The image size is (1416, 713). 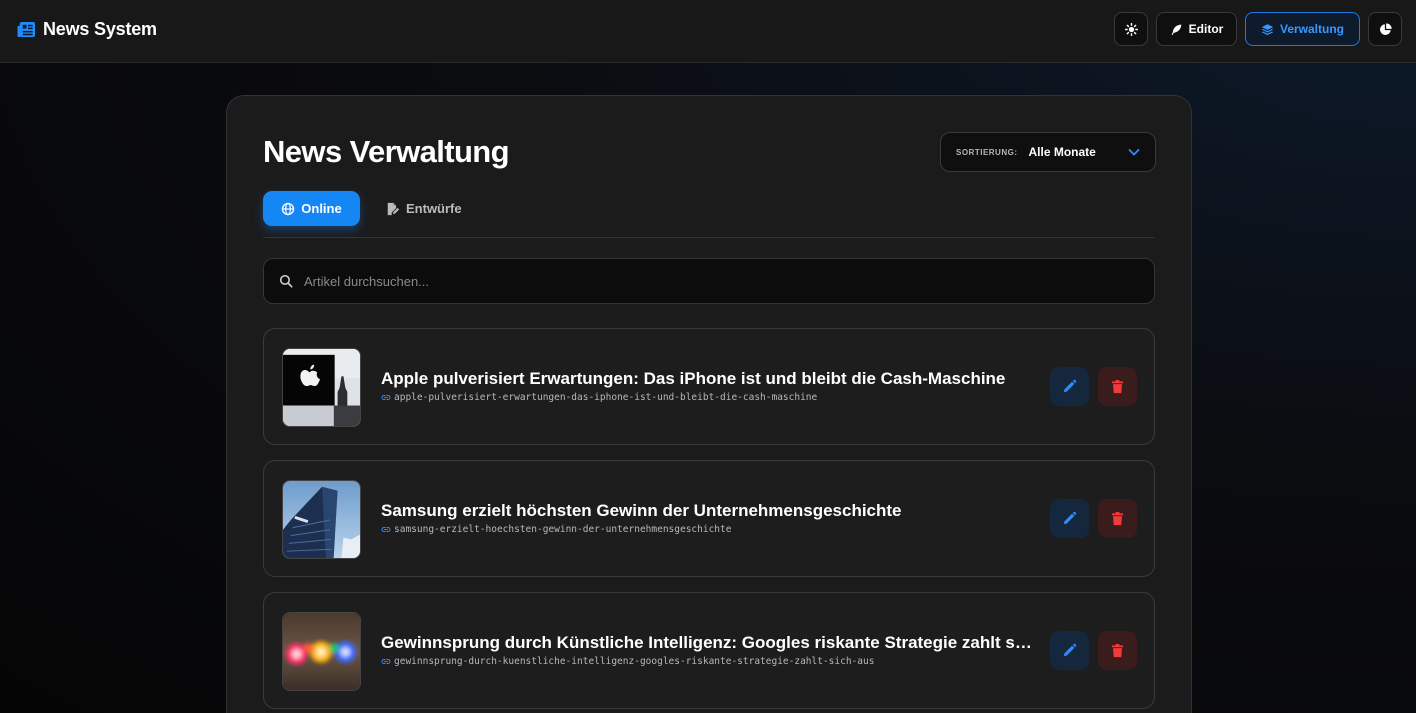 What do you see at coordinates (709, 237) in the screenshot?
I see `tabs-divider` at bounding box center [709, 237].